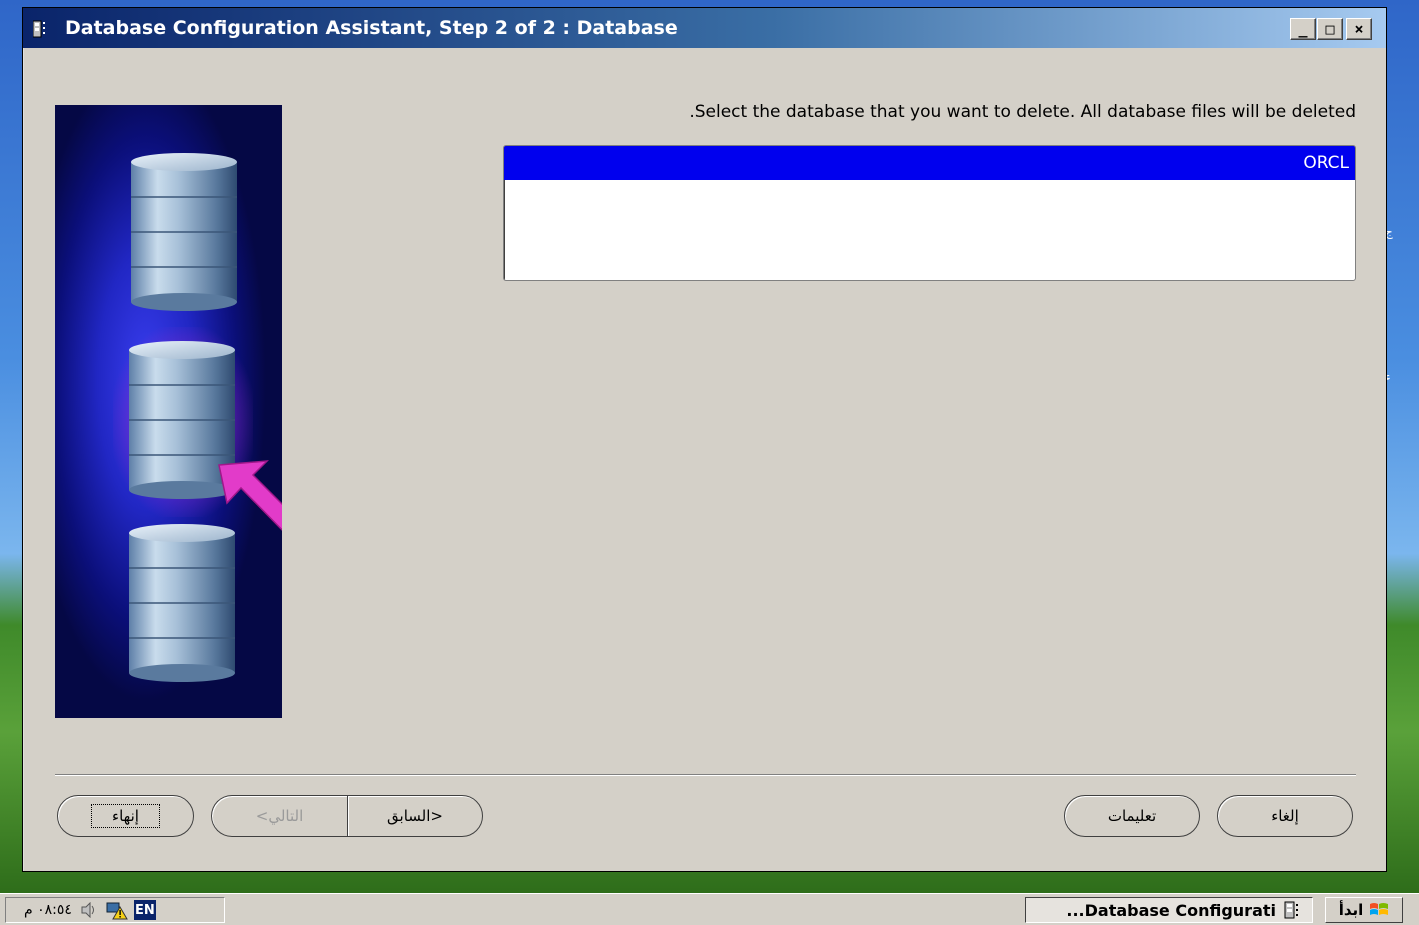  I want to click on windows-flag-icon, so click(1379, 910).